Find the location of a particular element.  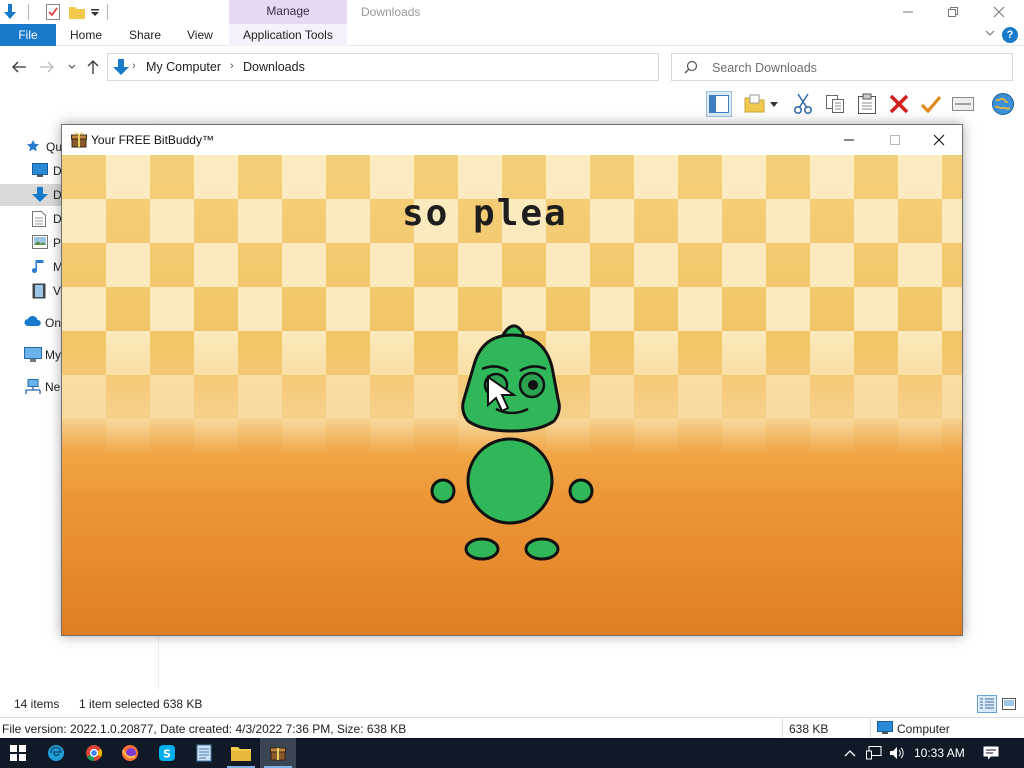

up-button is located at coordinates (93, 67).